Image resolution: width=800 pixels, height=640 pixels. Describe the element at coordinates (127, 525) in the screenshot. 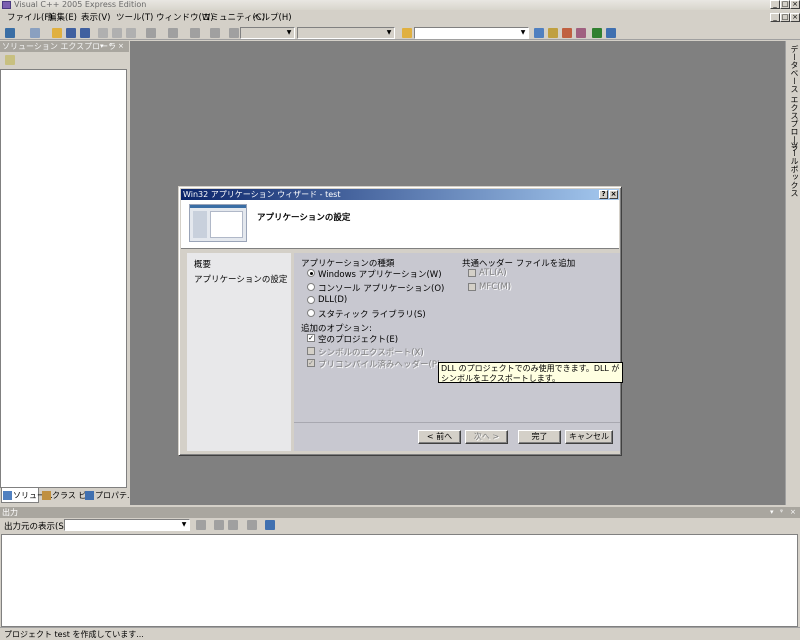

I see `output-source-combo: ▼` at that location.